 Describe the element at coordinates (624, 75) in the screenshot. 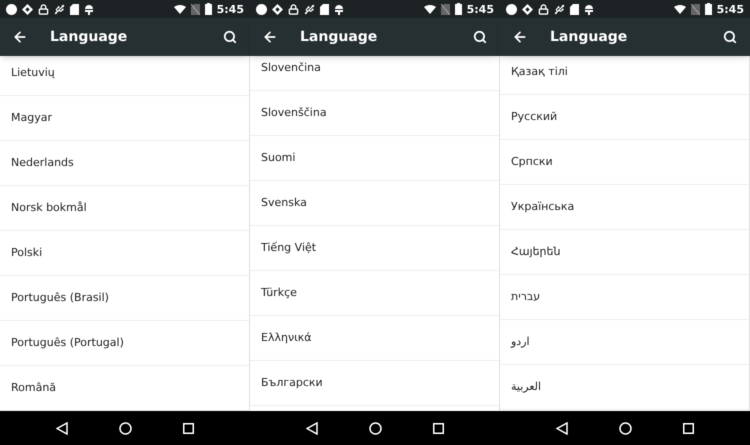

I see `language-item: Қазақ тілі` at that location.